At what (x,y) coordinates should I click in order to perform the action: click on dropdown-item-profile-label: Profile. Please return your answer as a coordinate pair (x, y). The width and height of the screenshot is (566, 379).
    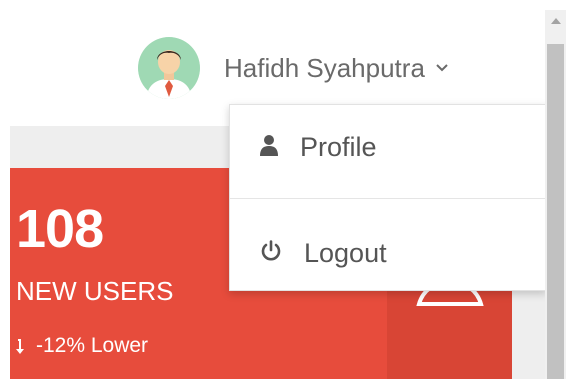
    Looking at the image, I should click on (338, 146).